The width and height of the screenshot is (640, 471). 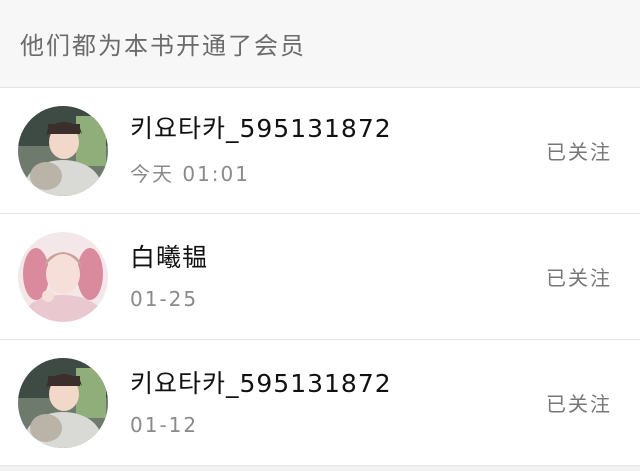 What do you see at coordinates (164, 424) in the screenshot?
I see `member-time: 01-12` at bounding box center [164, 424].